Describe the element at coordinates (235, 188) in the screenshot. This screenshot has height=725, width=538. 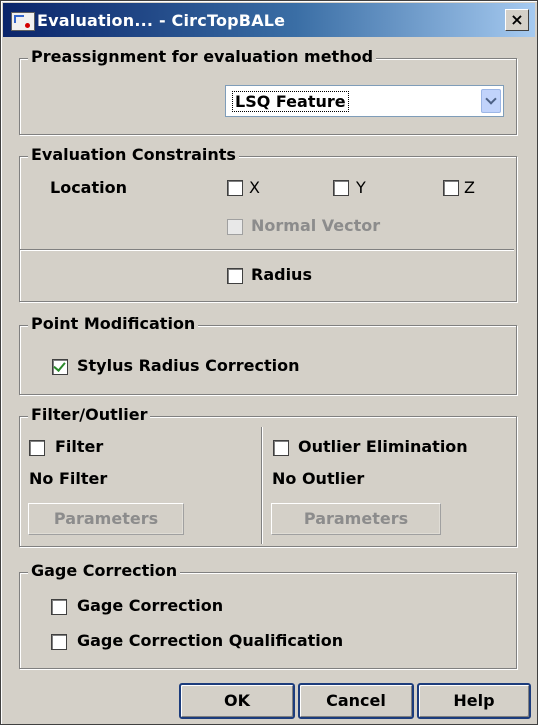
I see `x-checkbox` at that location.